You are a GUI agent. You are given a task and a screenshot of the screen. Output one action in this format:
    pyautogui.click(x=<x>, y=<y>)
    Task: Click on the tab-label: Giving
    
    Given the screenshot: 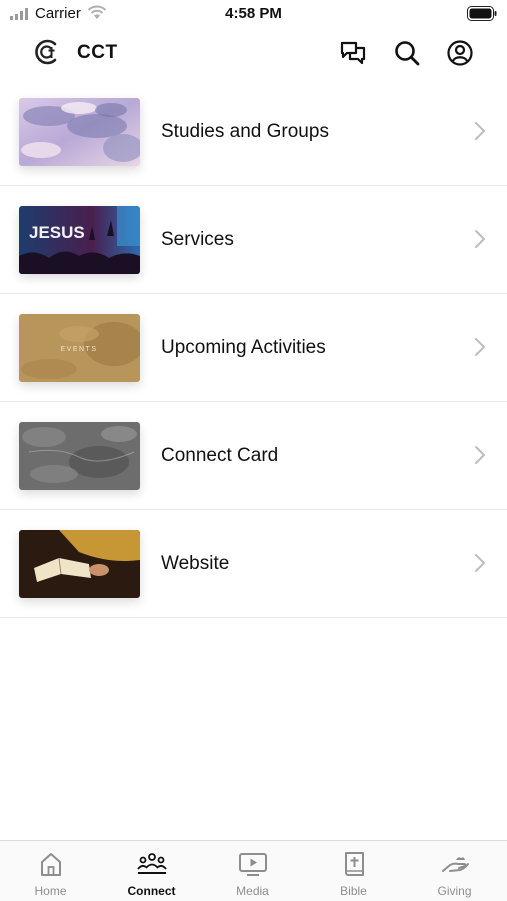 What is the action you would take?
    pyautogui.click(x=454, y=891)
    